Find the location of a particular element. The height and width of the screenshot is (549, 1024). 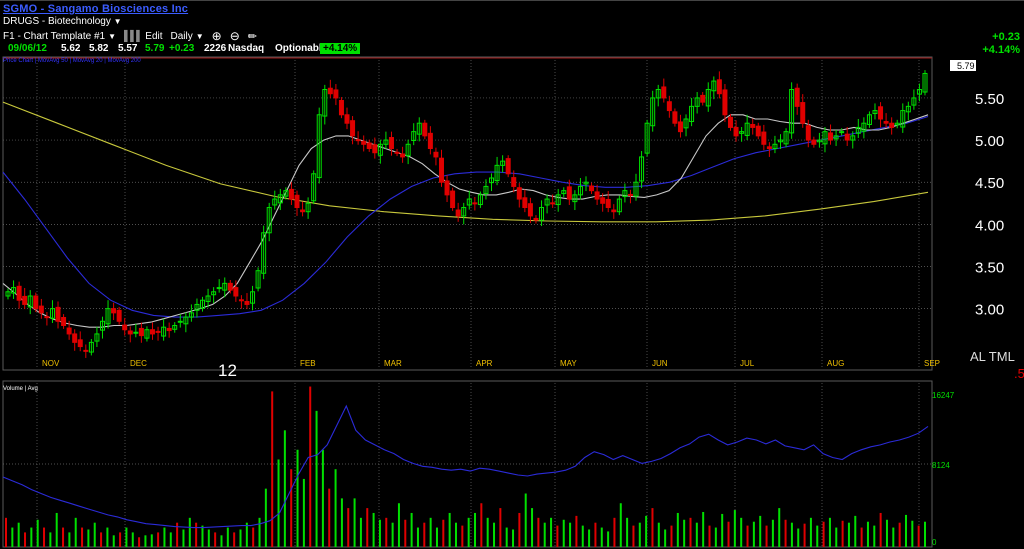

alt-sub-label: .5 is located at coordinates (1019, 373).